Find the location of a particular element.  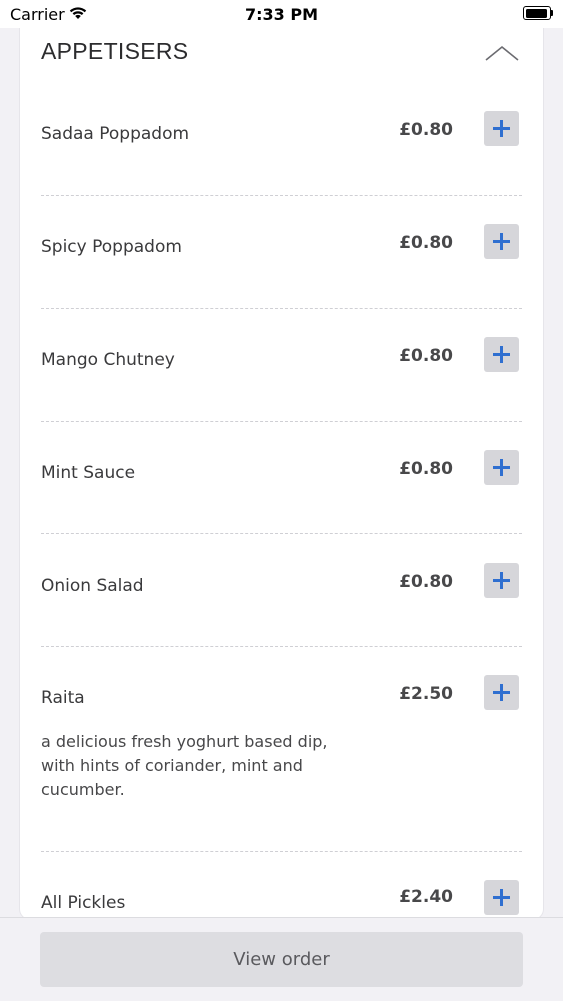

item-name: Raita is located at coordinates (63, 698).